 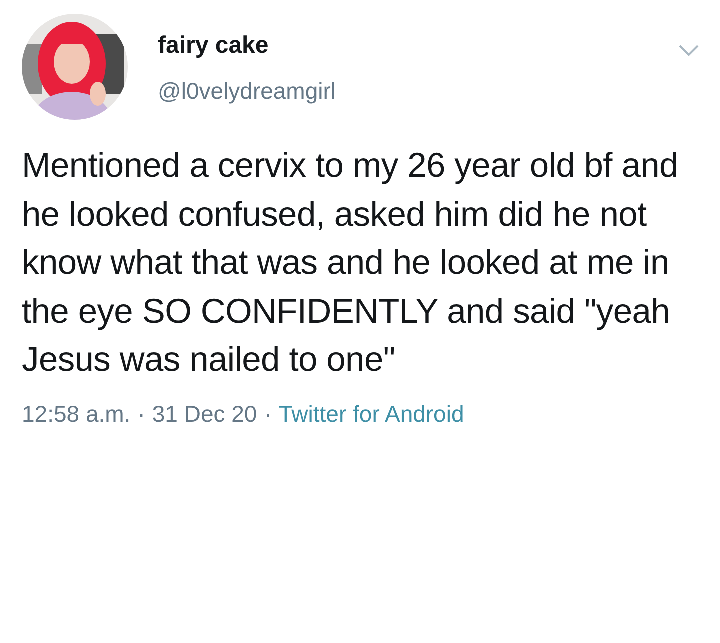 What do you see at coordinates (403, 46) in the screenshot?
I see `author-name: fairy cake` at bounding box center [403, 46].